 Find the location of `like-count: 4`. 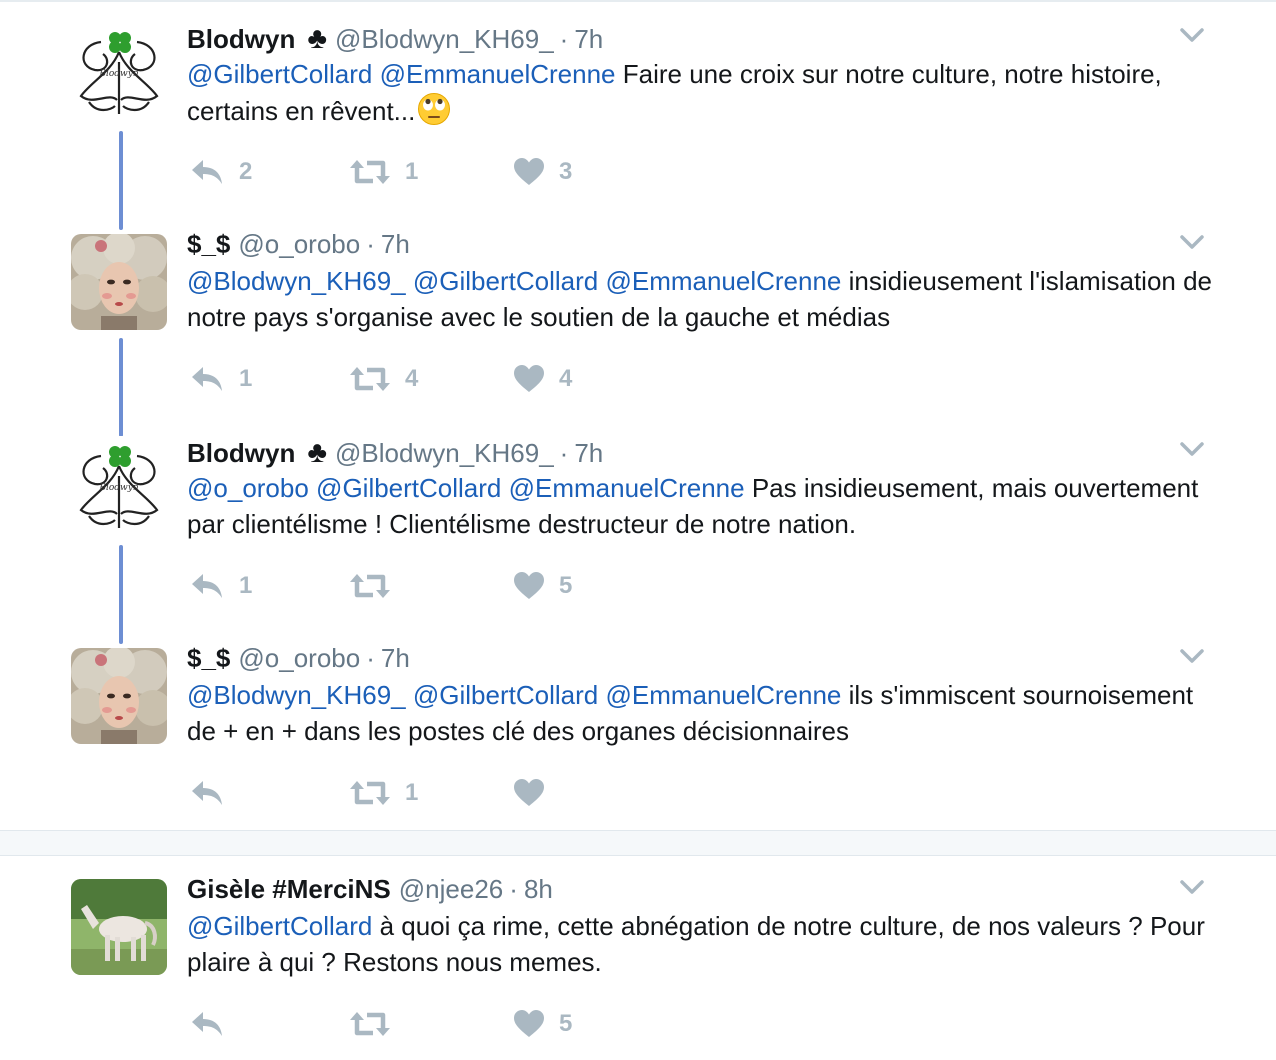

like-count: 4 is located at coordinates (566, 378).